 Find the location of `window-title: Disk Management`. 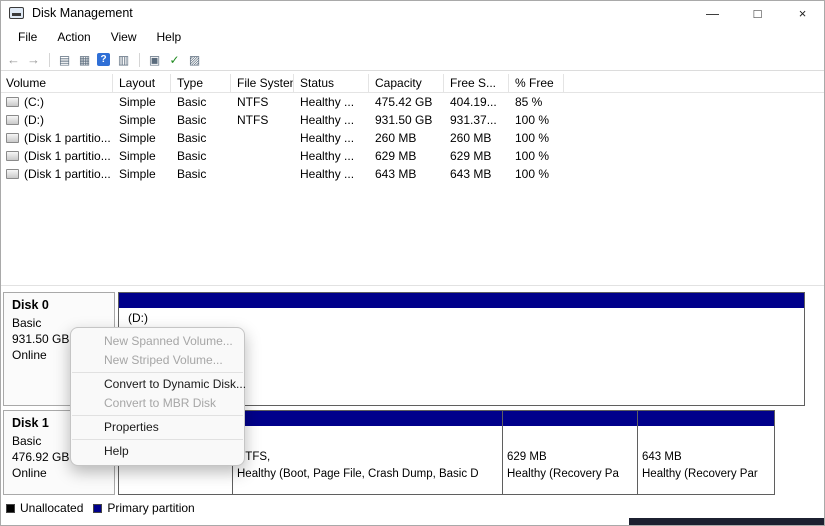

window-title: Disk Management is located at coordinates (82, 13).